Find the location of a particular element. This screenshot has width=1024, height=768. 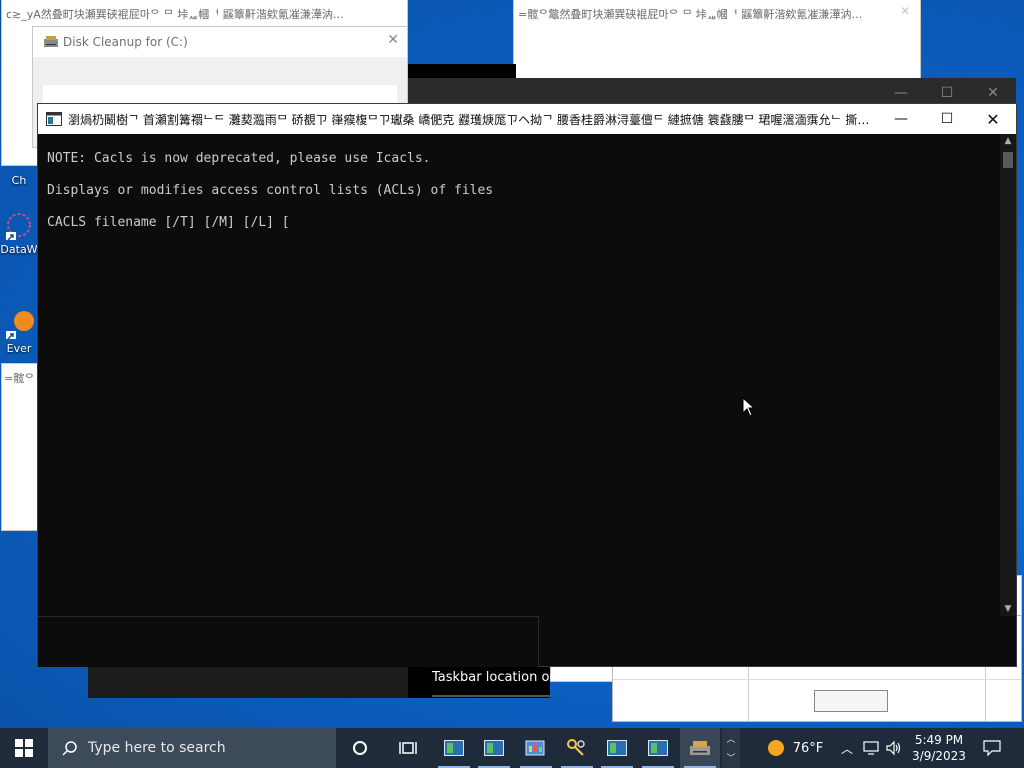

clock-date: 3/9/2023 is located at coordinates (939, 756).